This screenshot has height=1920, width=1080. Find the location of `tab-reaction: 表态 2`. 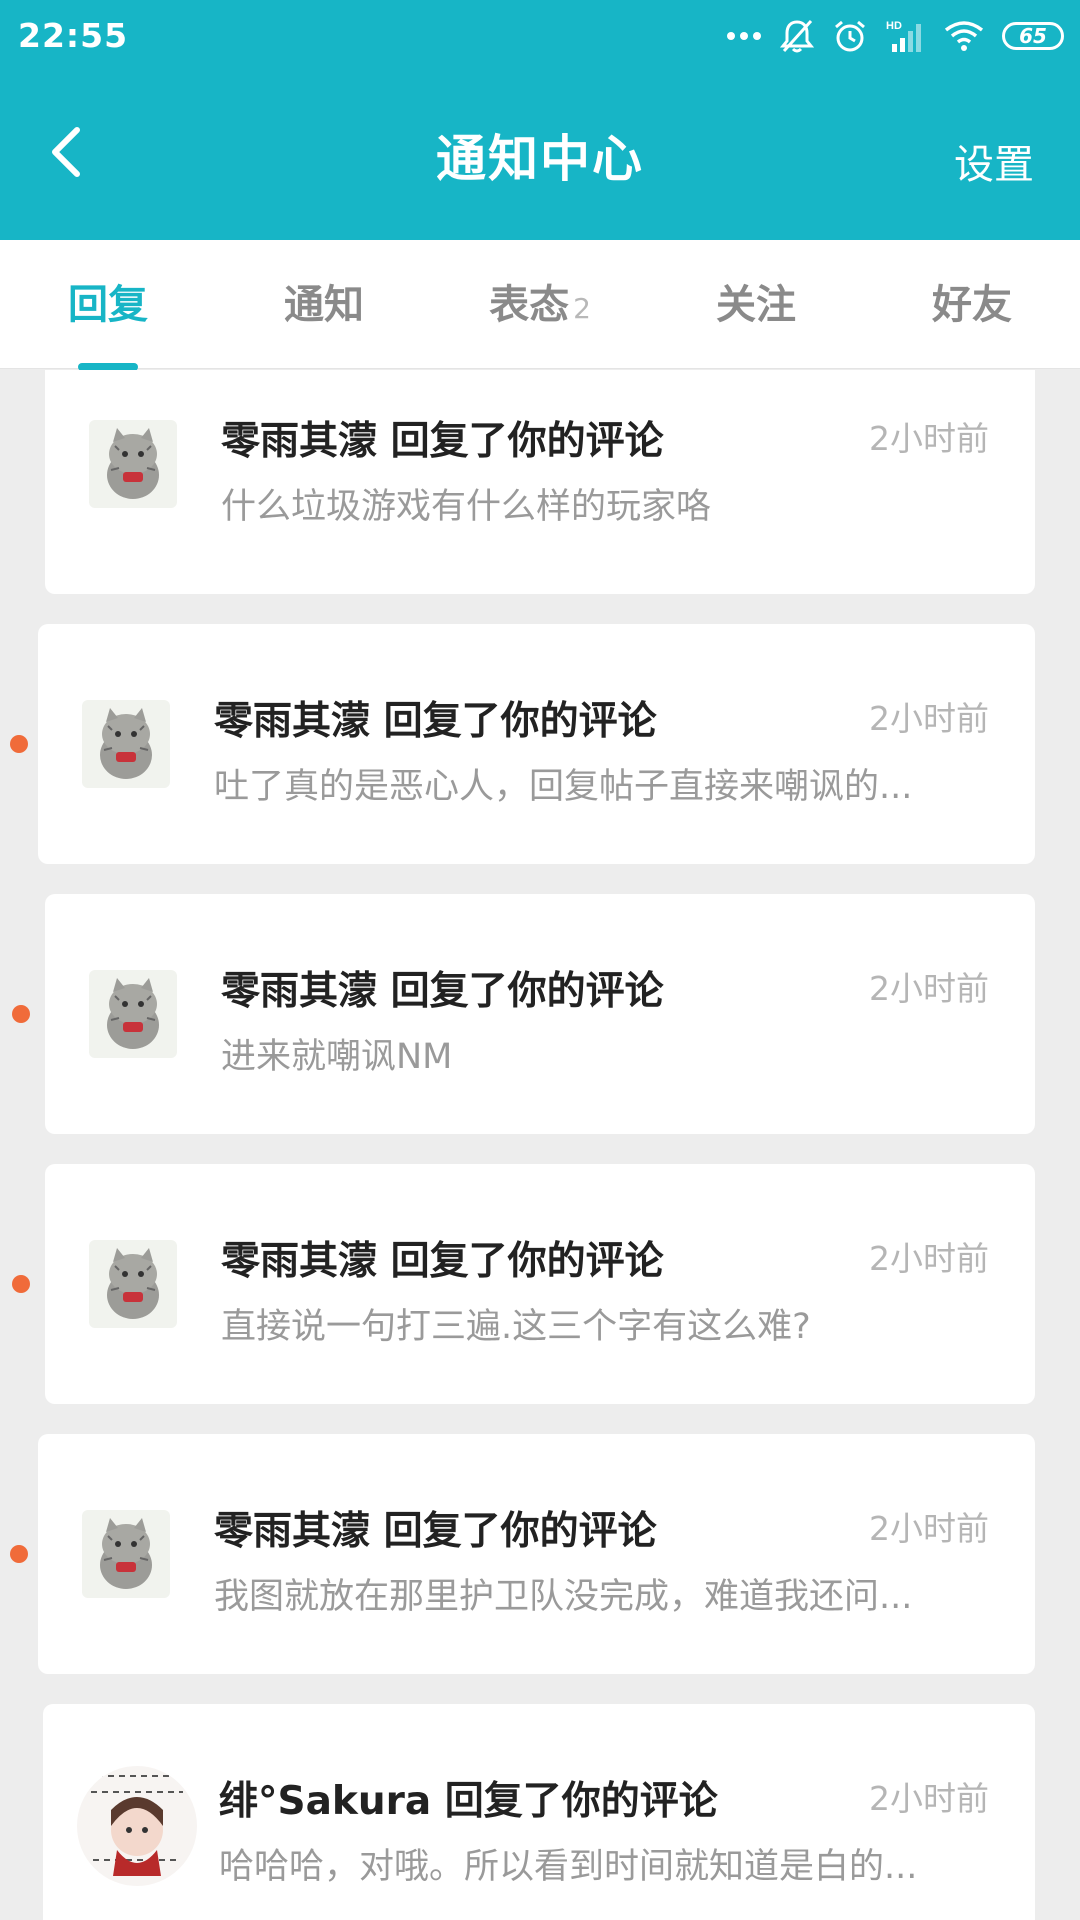

tab-reaction: 表态 2 is located at coordinates (540, 310).